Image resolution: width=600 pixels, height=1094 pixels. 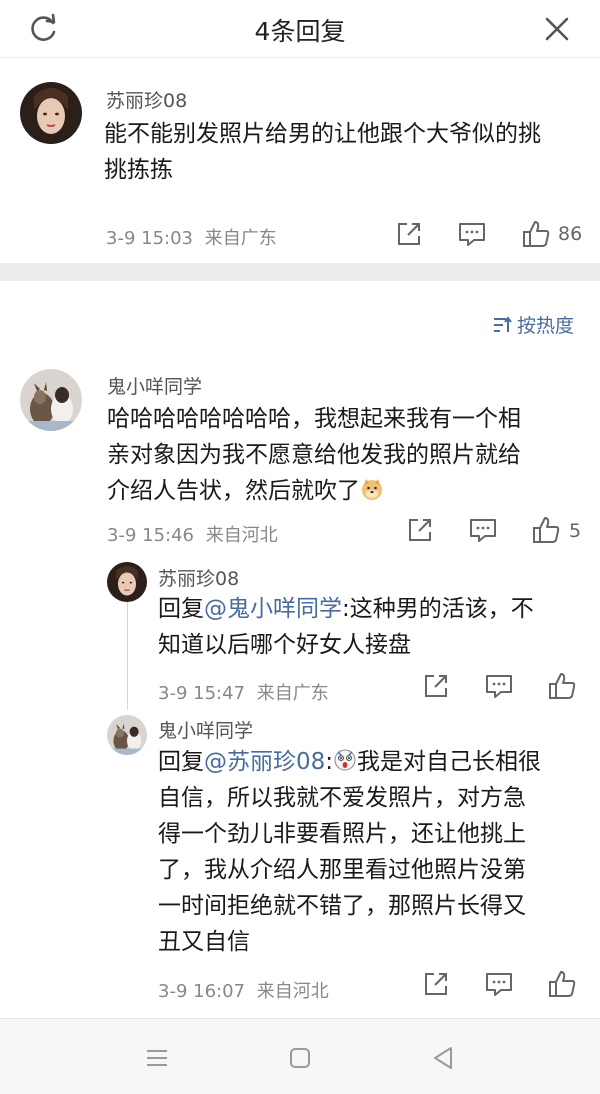 I want to click on system-nav-bar, so click(x=300, y=1056).